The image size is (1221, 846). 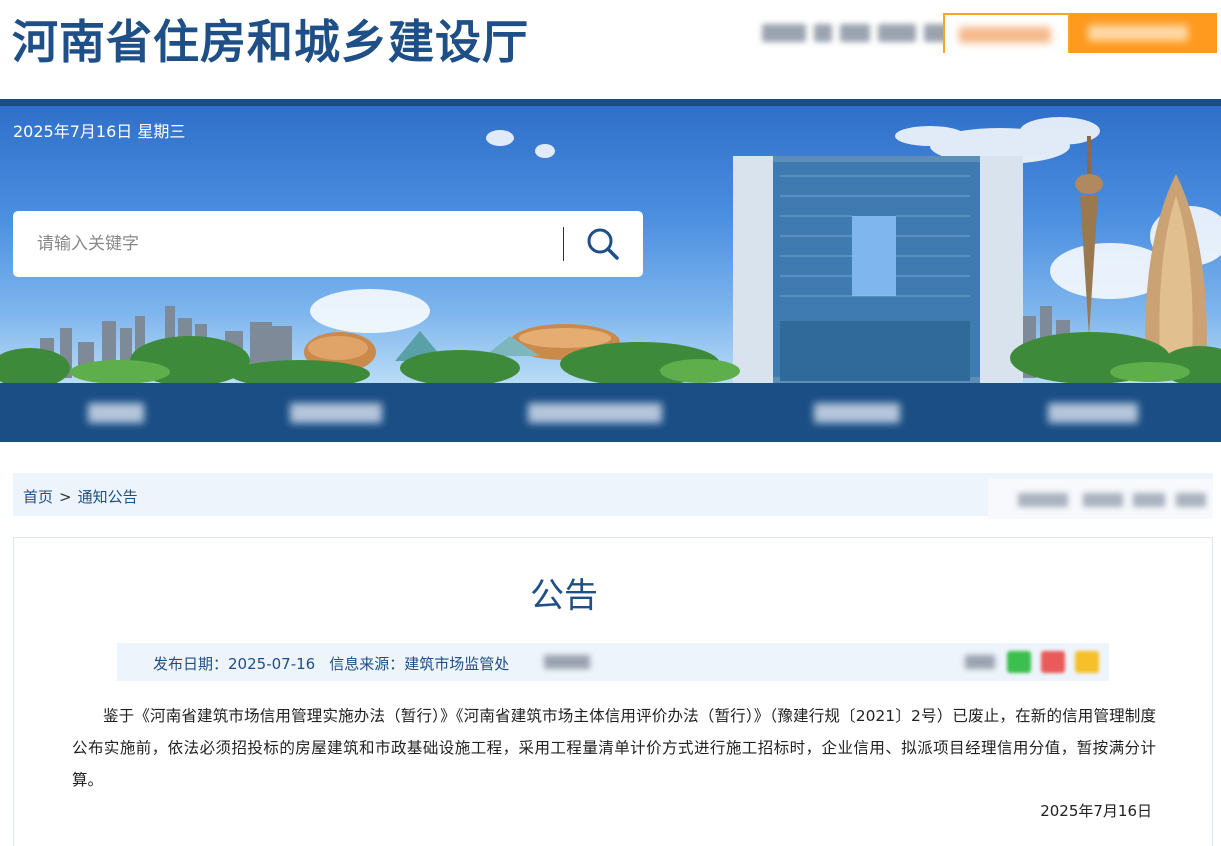 What do you see at coordinates (1087, 662) in the screenshot?
I see `share-qzone-icon` at bounding box center [1087, 662].